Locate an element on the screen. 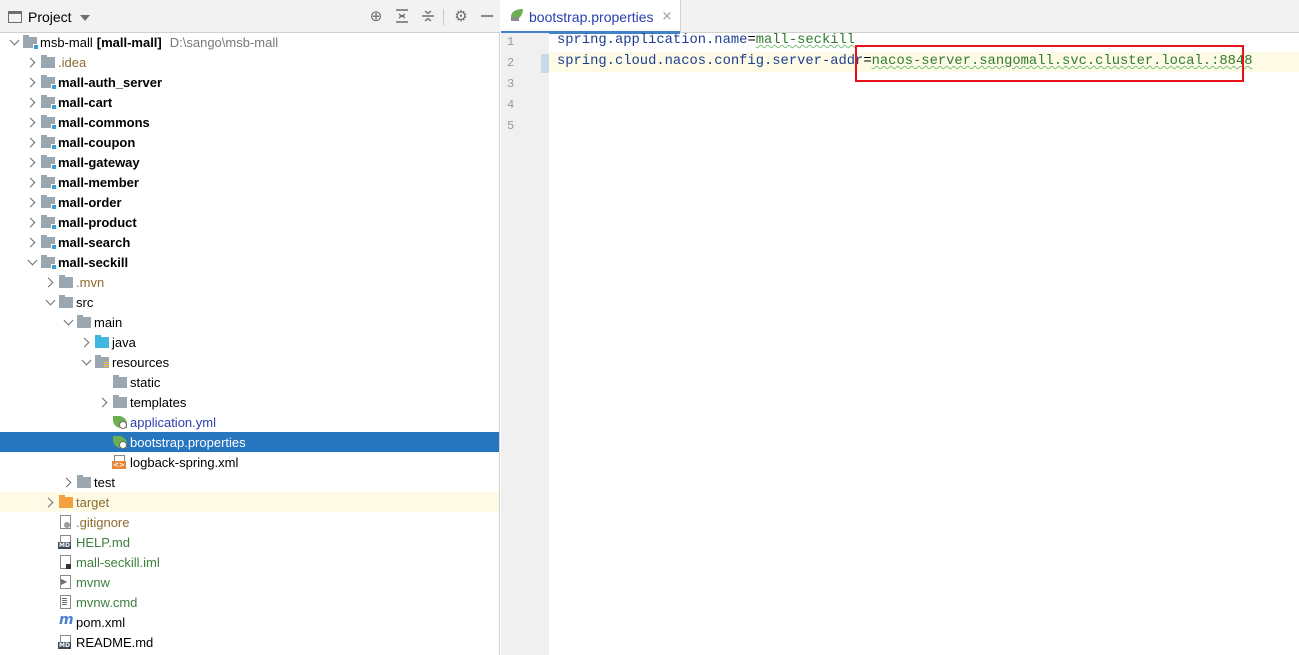 This screenshot has height=655, width=1299. tree-item: .gitignore is located at coordinates (249, 522).